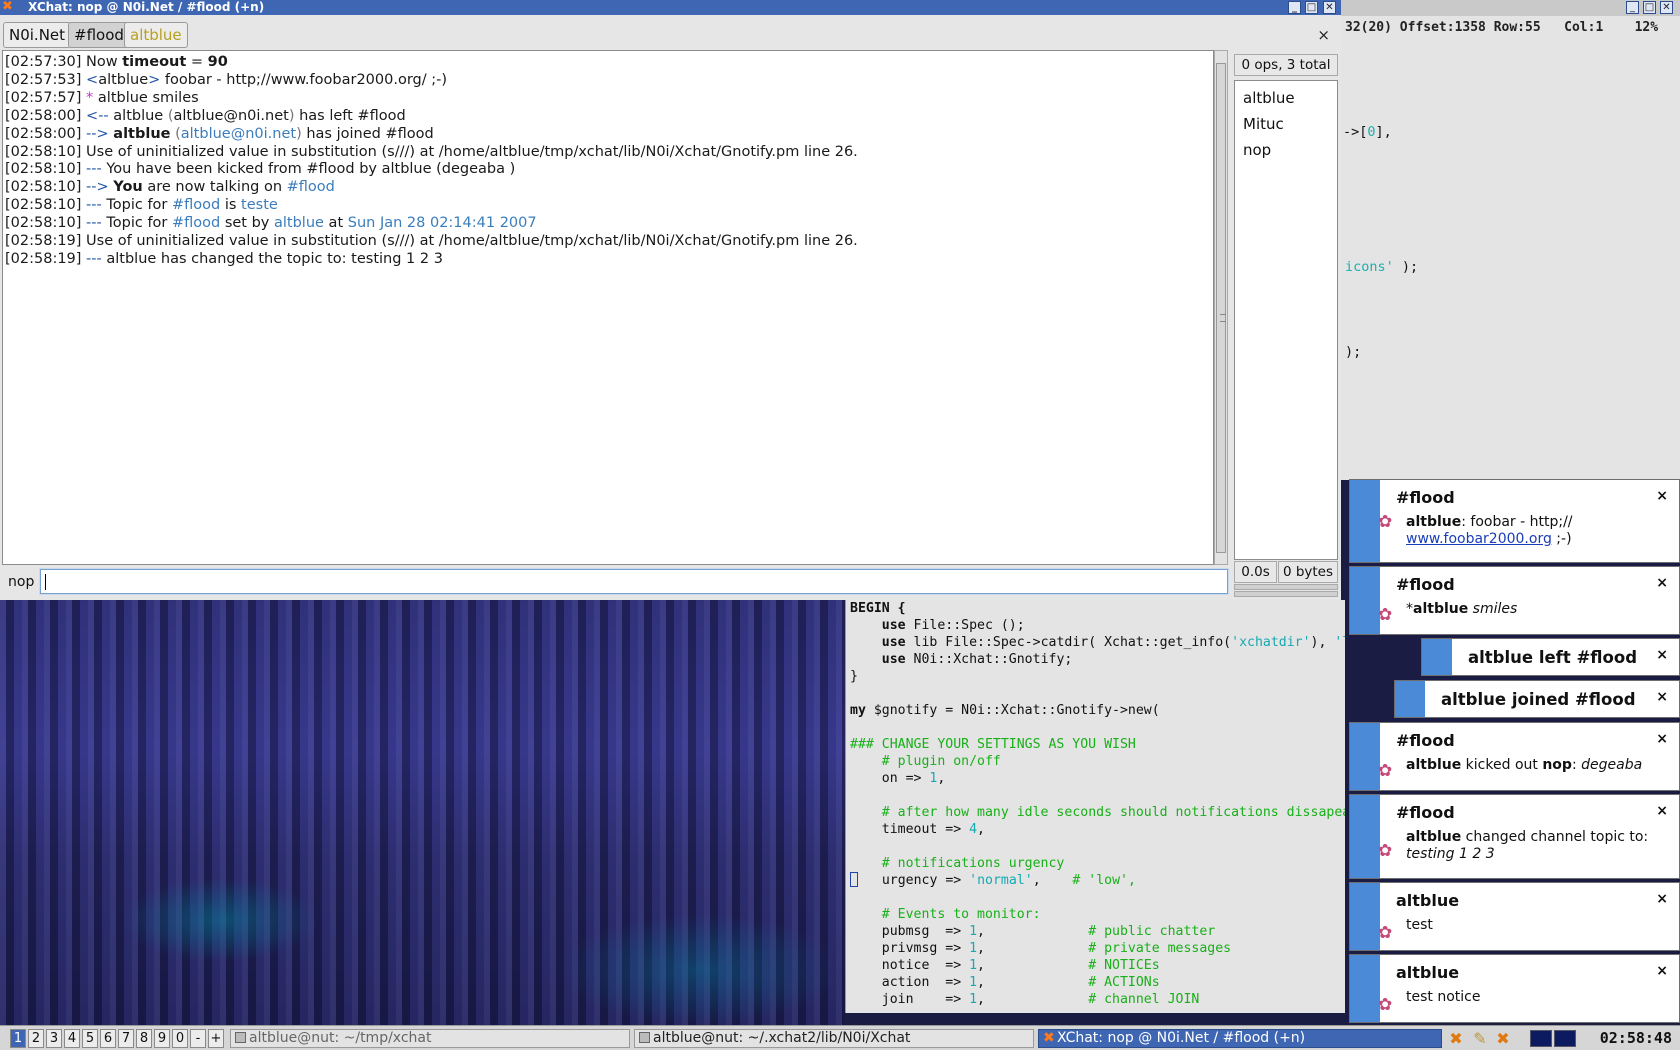  I want to click on code-fragment-1: ->[0],, so click(1367, 132).